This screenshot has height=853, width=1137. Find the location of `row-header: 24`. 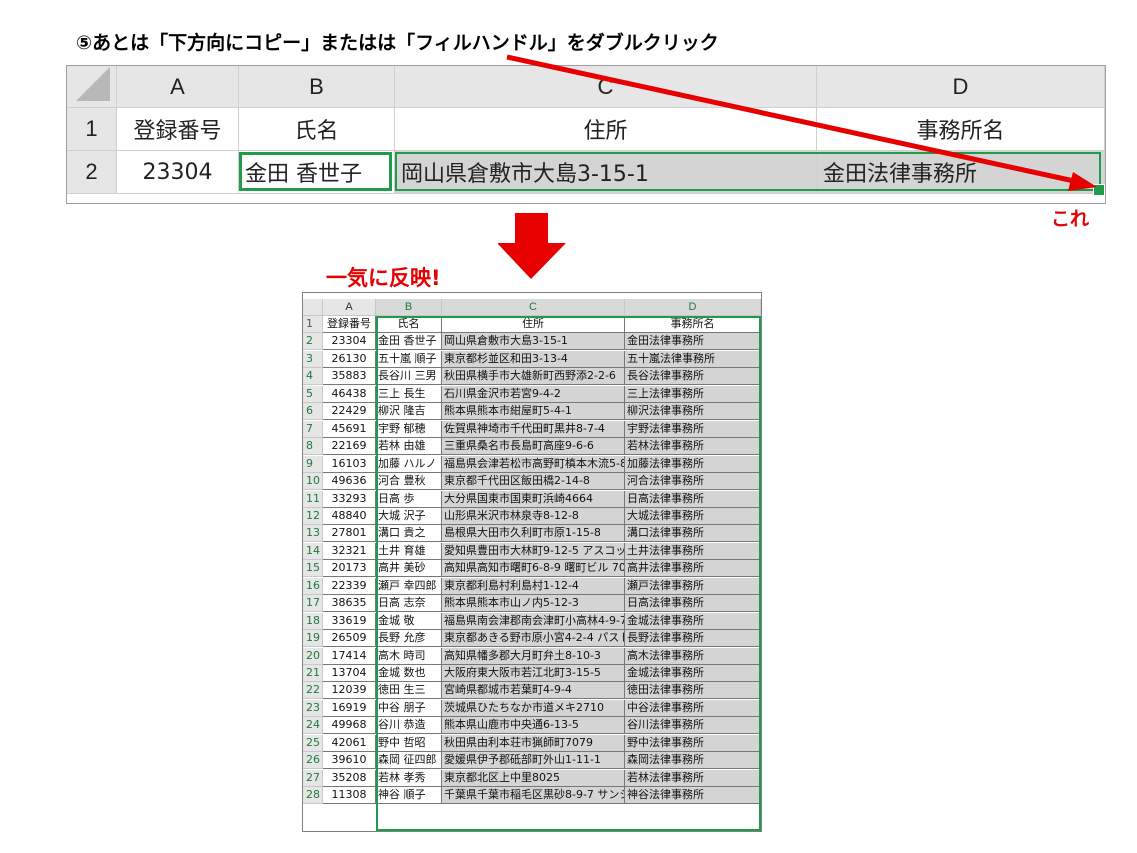

row-header: 24 is located at coordinates (313, 726).